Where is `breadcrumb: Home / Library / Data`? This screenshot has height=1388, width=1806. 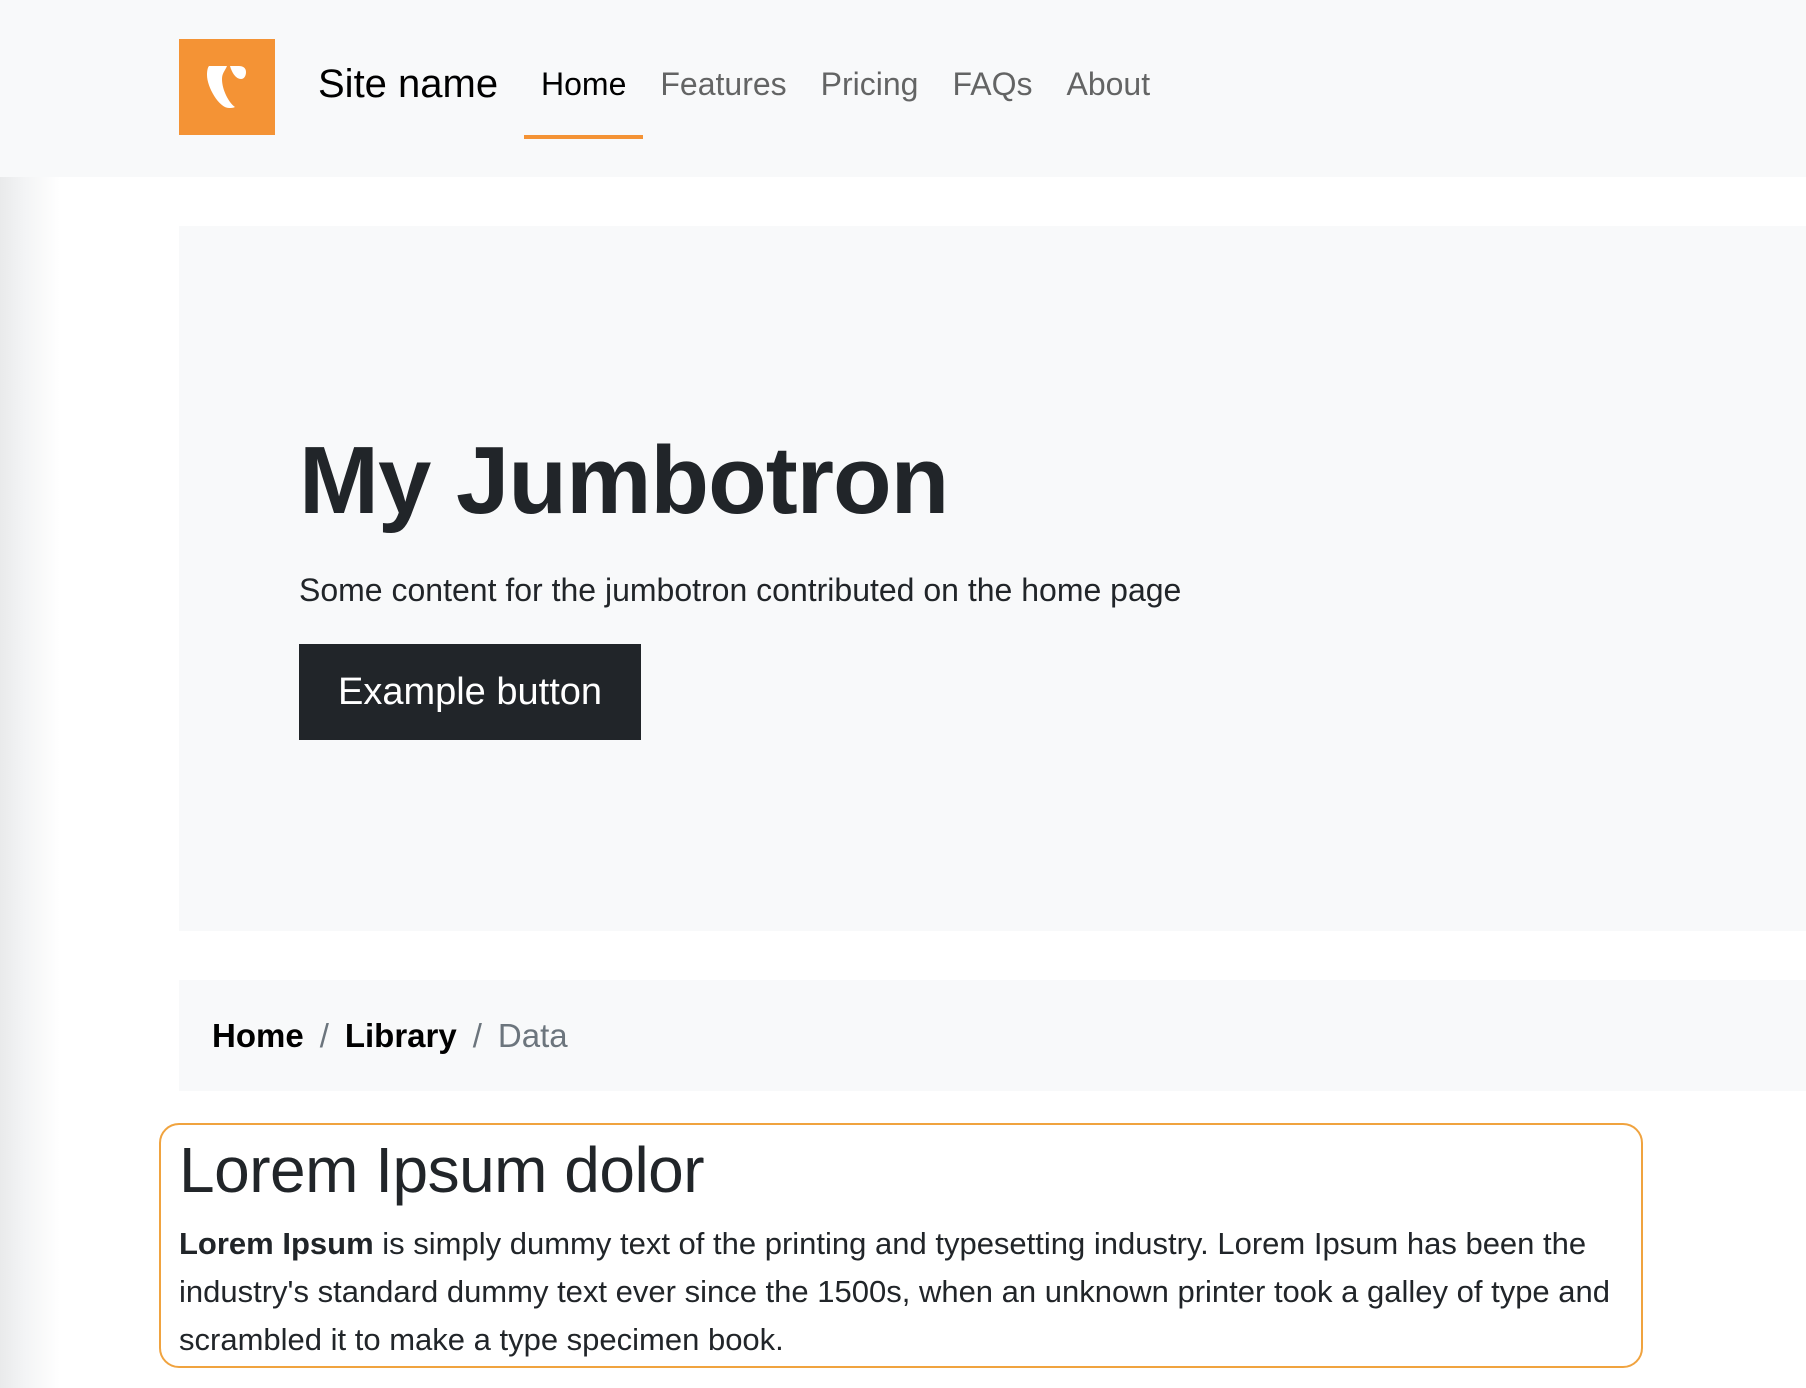
breadcrumb: Home / Library / Data is located at coordinates (992, 1035).